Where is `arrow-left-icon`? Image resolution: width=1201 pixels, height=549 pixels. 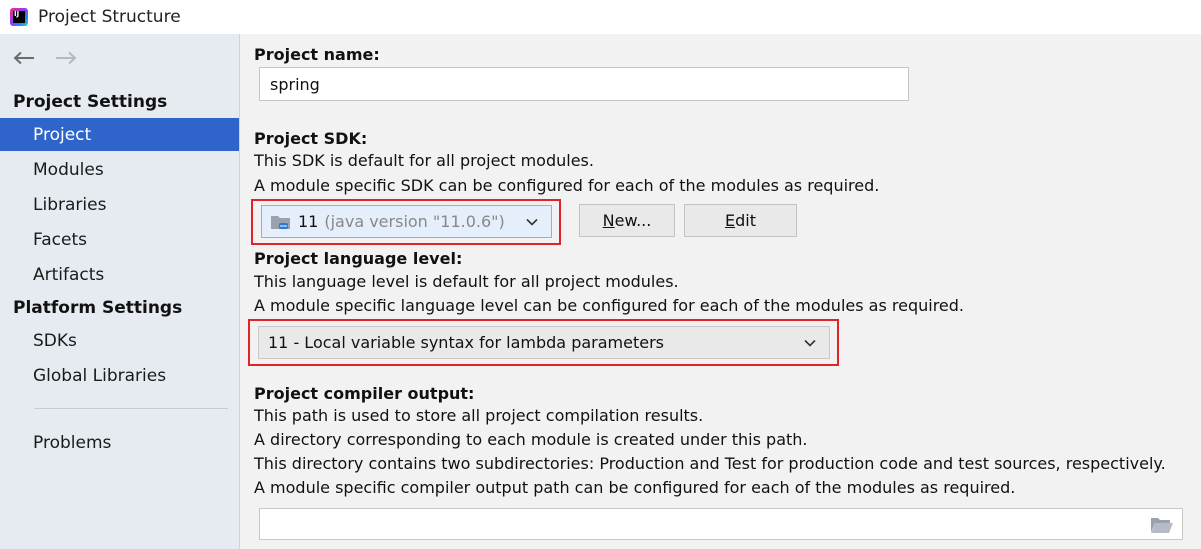 arrow-left-icon is located at coordinates (24, 58).